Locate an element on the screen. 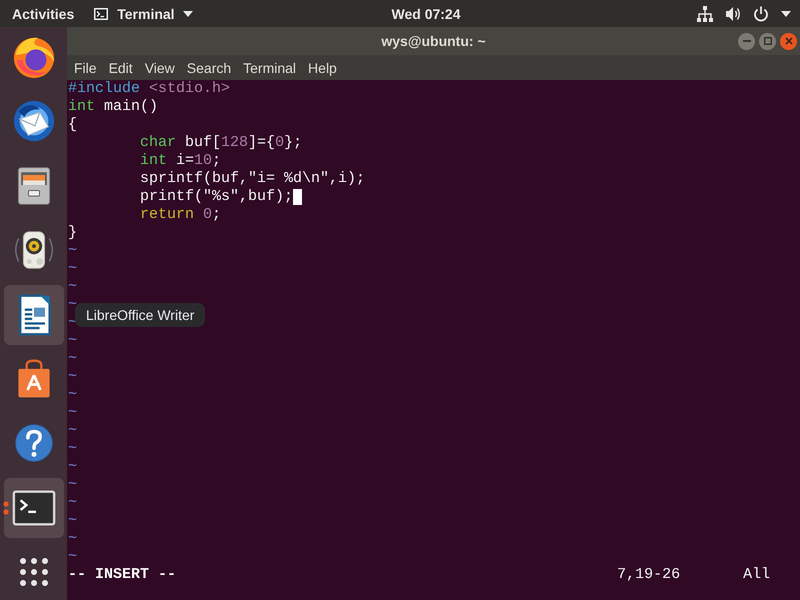 This screenshot has height=600, width=800. close-button is located at coordinates (788, 41).